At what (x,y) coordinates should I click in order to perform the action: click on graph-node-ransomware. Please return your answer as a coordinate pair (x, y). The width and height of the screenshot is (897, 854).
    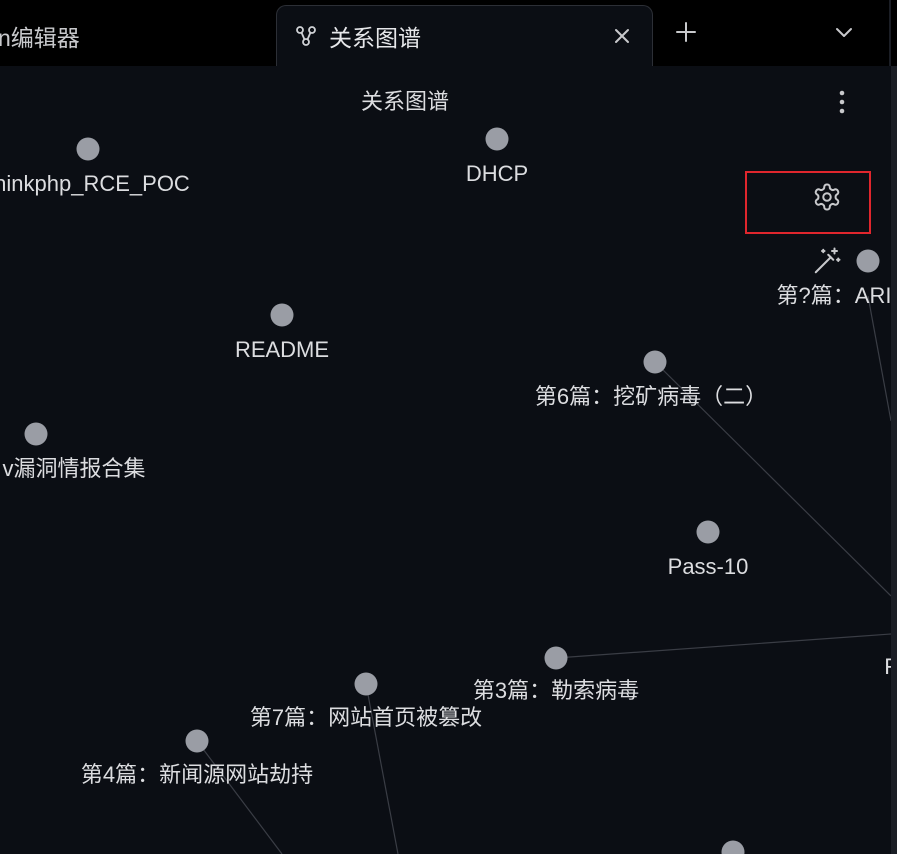
    Looking at the image, I should click on (556, 658).